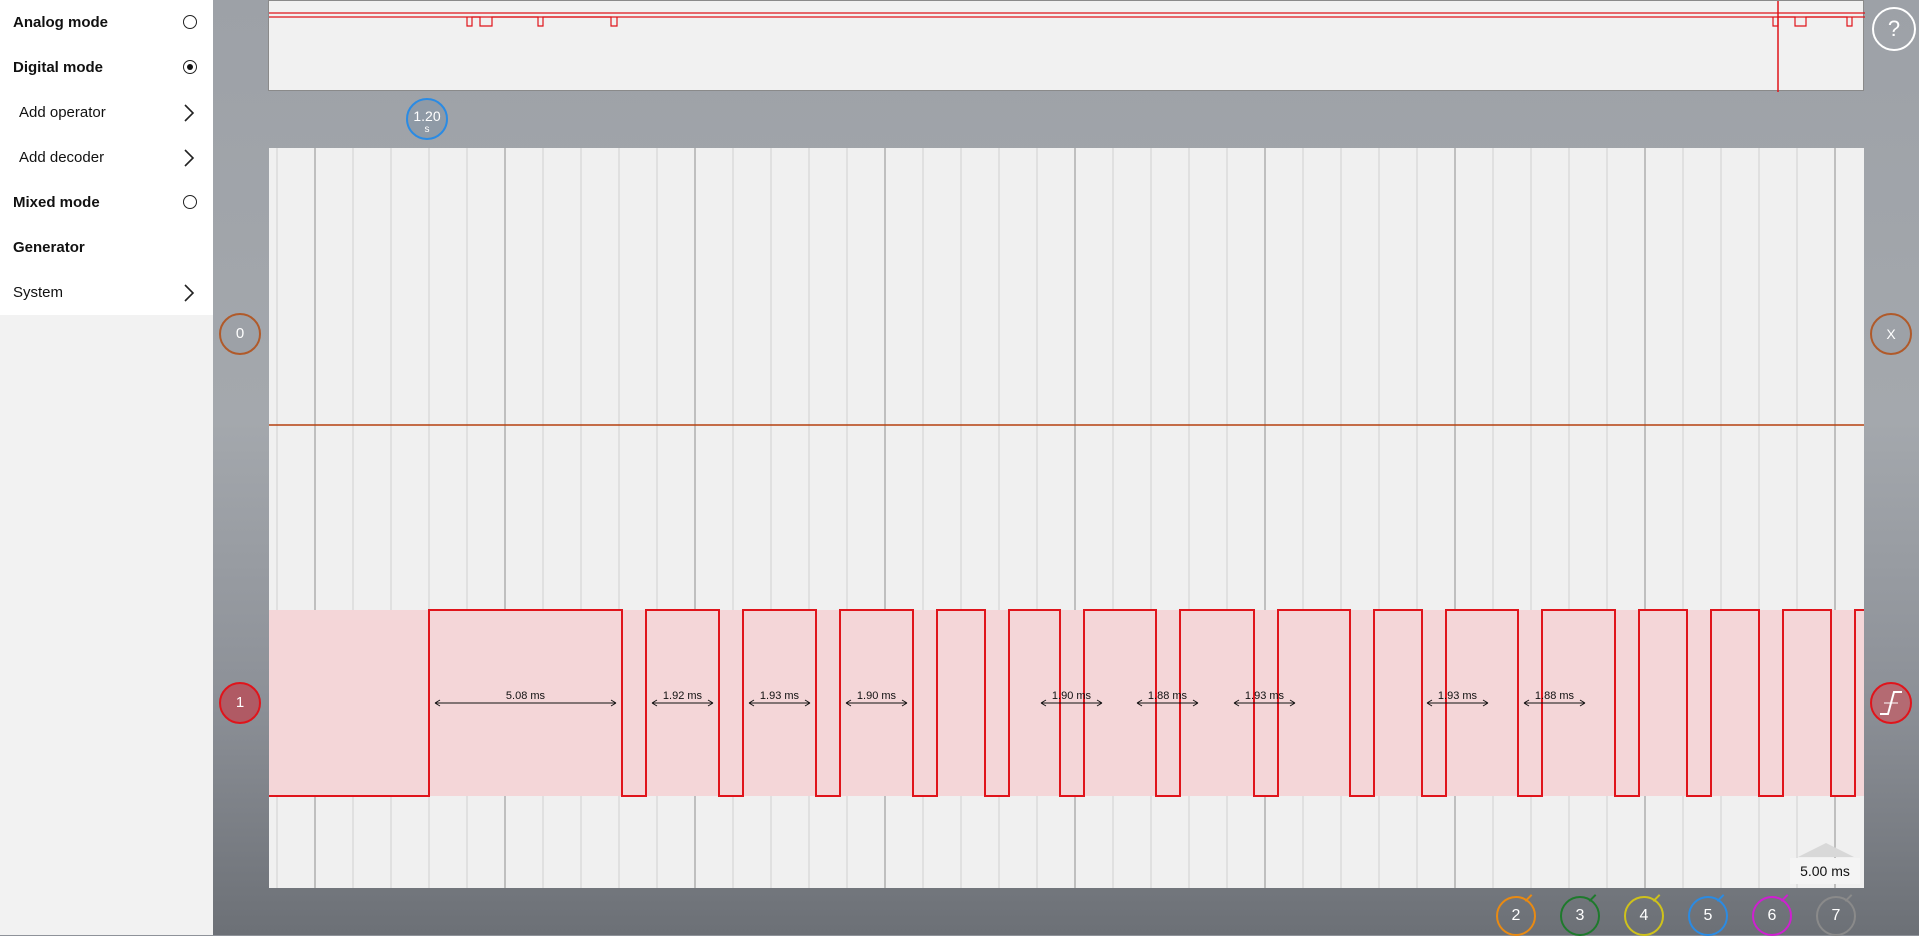 The width and height of the screenshot is (1919, 936). What do you see at coordinates (49, 247) in the screenshot?
I see `menu-item-label: Generator` at bounding box center [49, 247].